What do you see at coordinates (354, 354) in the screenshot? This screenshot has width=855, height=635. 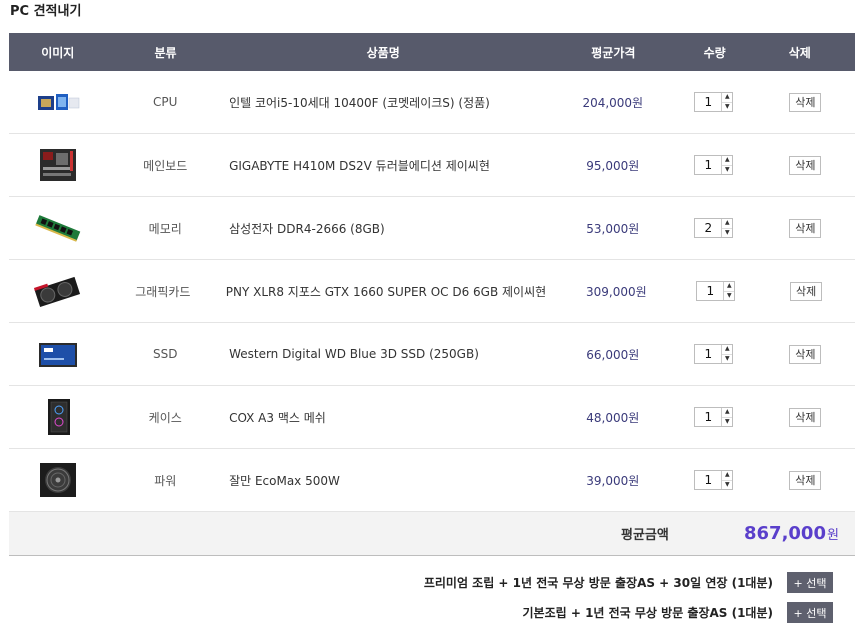 I see `item-name: Western Digital WD Blue 3D SSD (250GB)` at bounding box center [354, 354].